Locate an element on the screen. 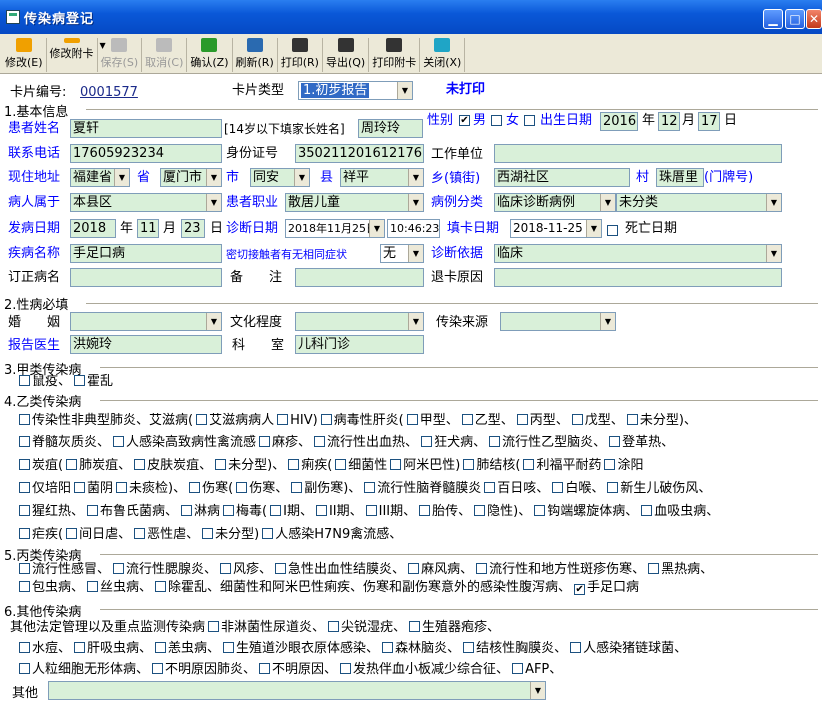 The height and width of the screenshot is (712, 822). birth-year-input: 2016 is located at coordinates (619, 121).